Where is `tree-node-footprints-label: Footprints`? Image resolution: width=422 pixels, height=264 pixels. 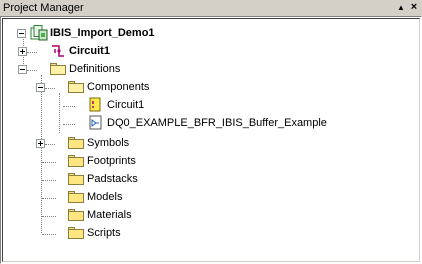
tree-node-footprints-label: Footprints is located at coordinates (111, 161).